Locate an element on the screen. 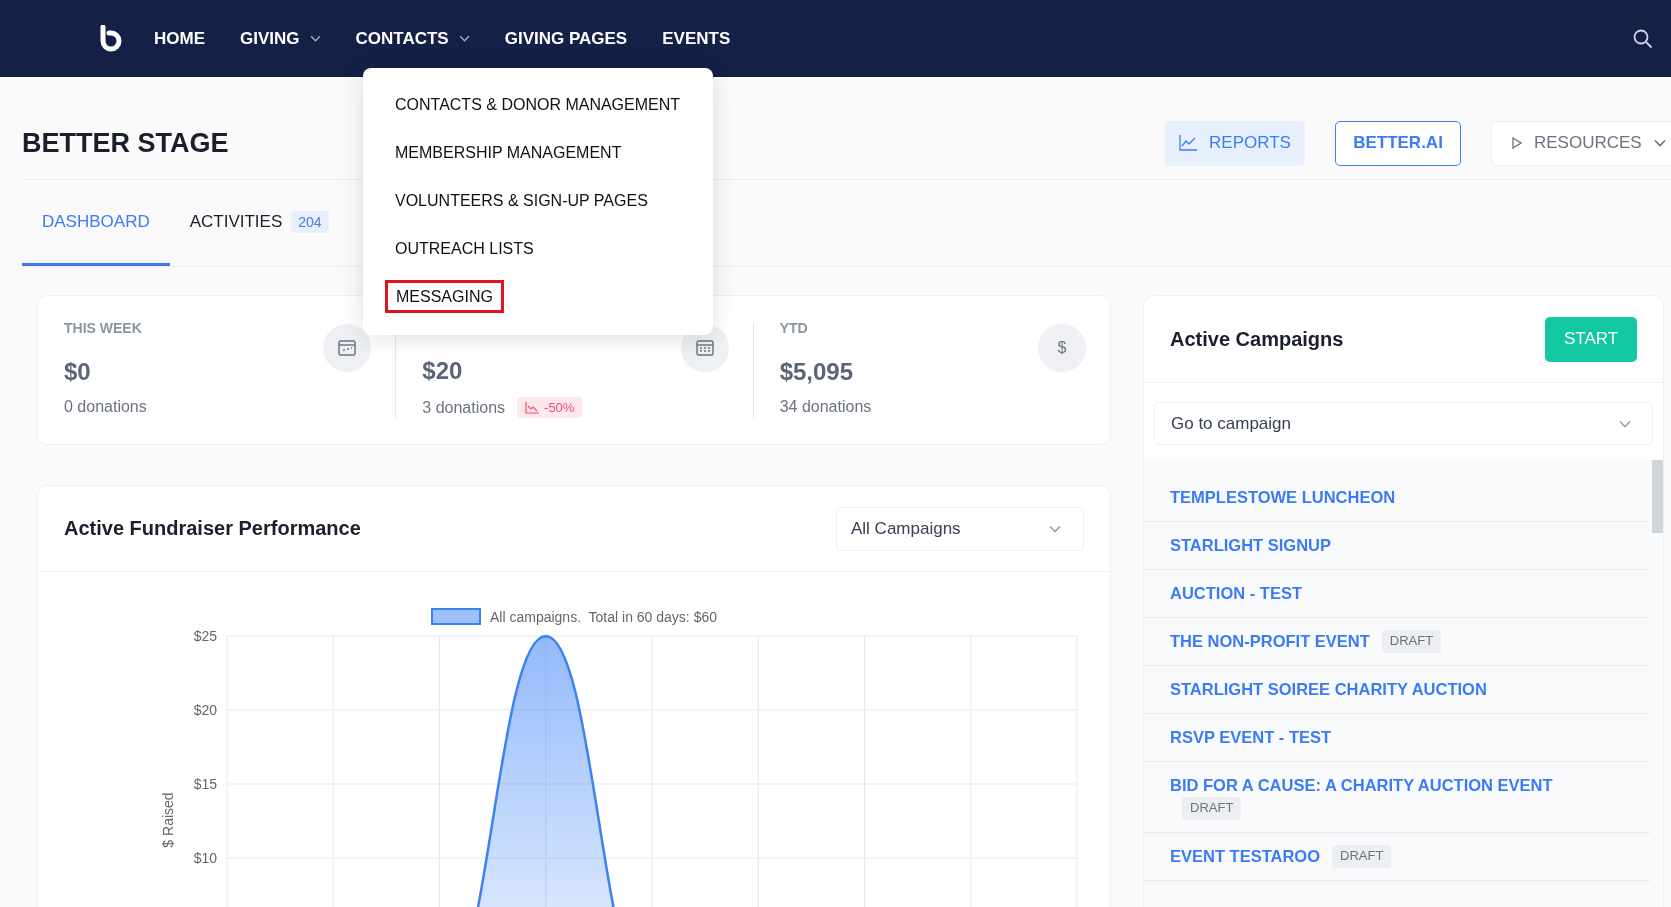 The image size is (1671, 907). card-title: Active Fundraiser Performance is located at coordinates (212, 528).